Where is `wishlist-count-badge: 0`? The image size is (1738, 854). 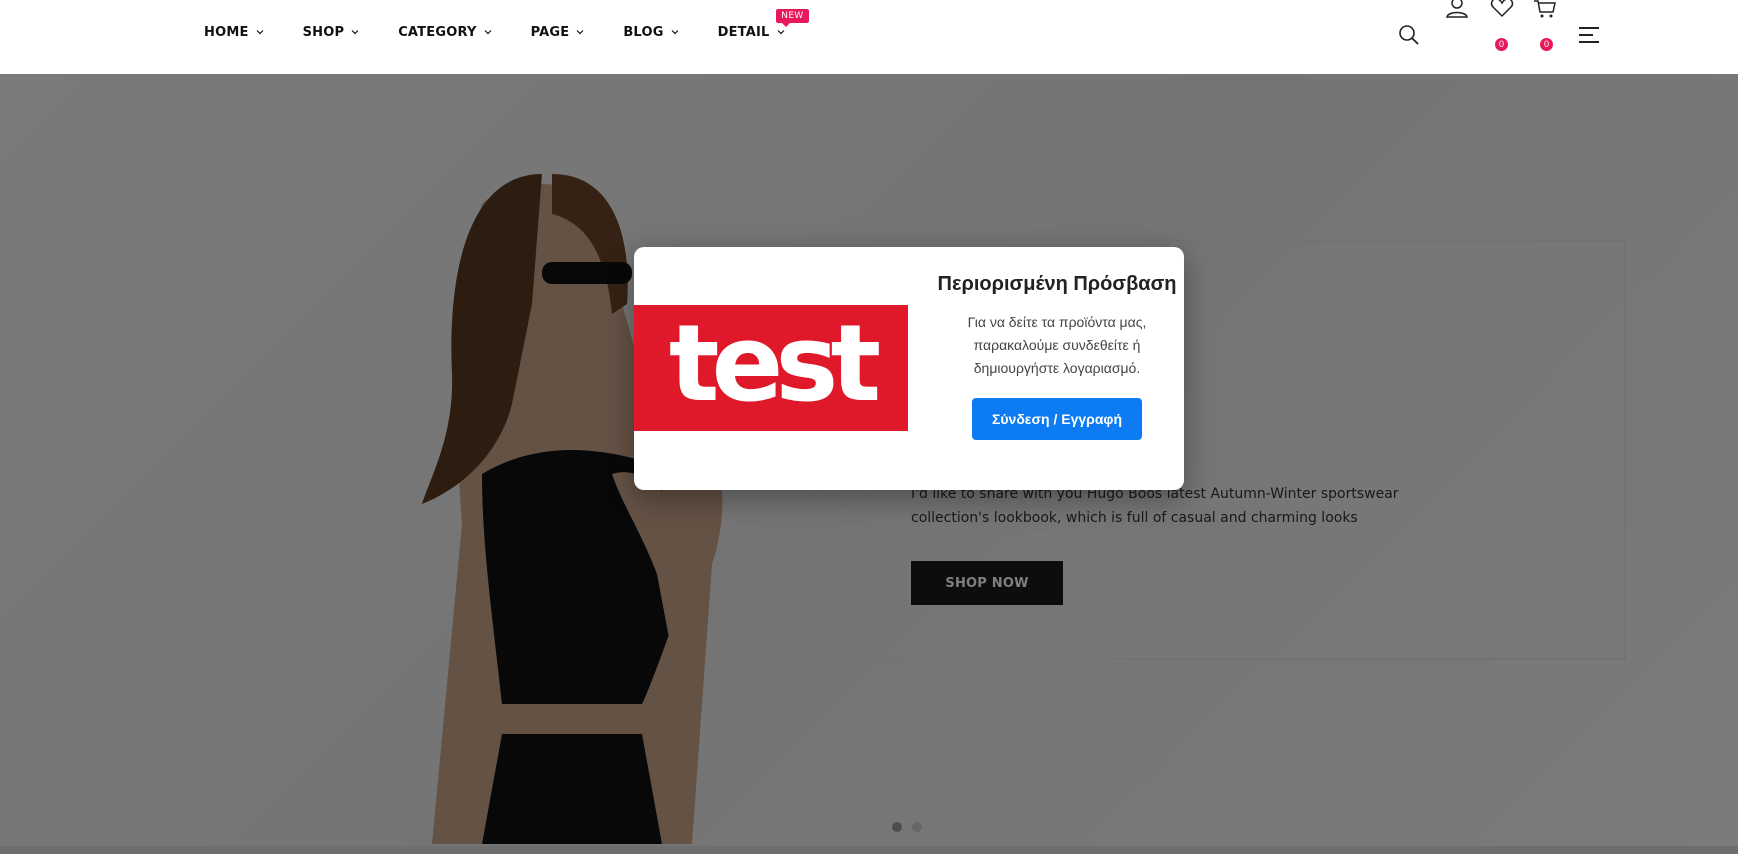 wishlist-count-badge: 0 is located at coordinates (1501, 44).